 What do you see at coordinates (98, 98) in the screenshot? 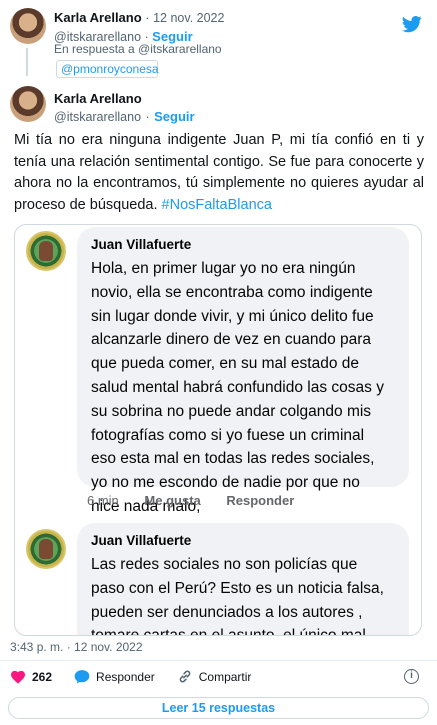
I see `main-author-name: Karla Arellano` at bounding box center [98, 98].